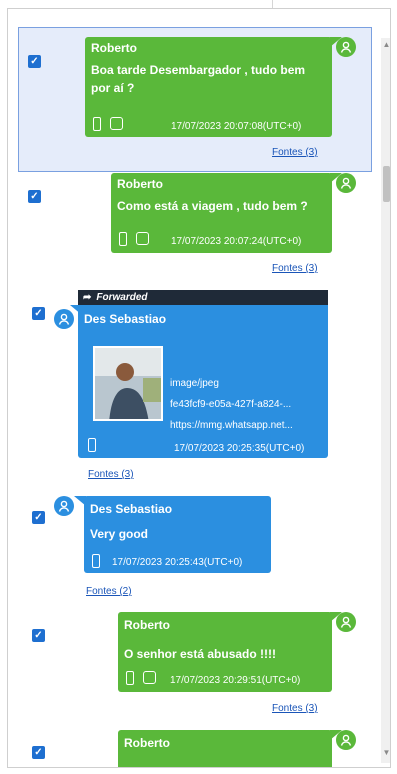 This screenshot has width=397, height=774. What do you see at coordinates (385, 44) in the screenshot?
I see `scroll-up-arrow-icon: ▲` at bounding box center [385, 44].